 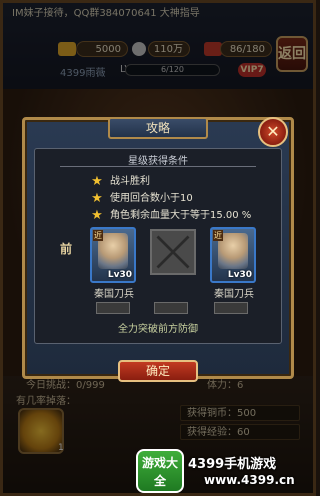 I want to click on tactic-hint: 全力突破前方防御, so click(x=158, y=329).